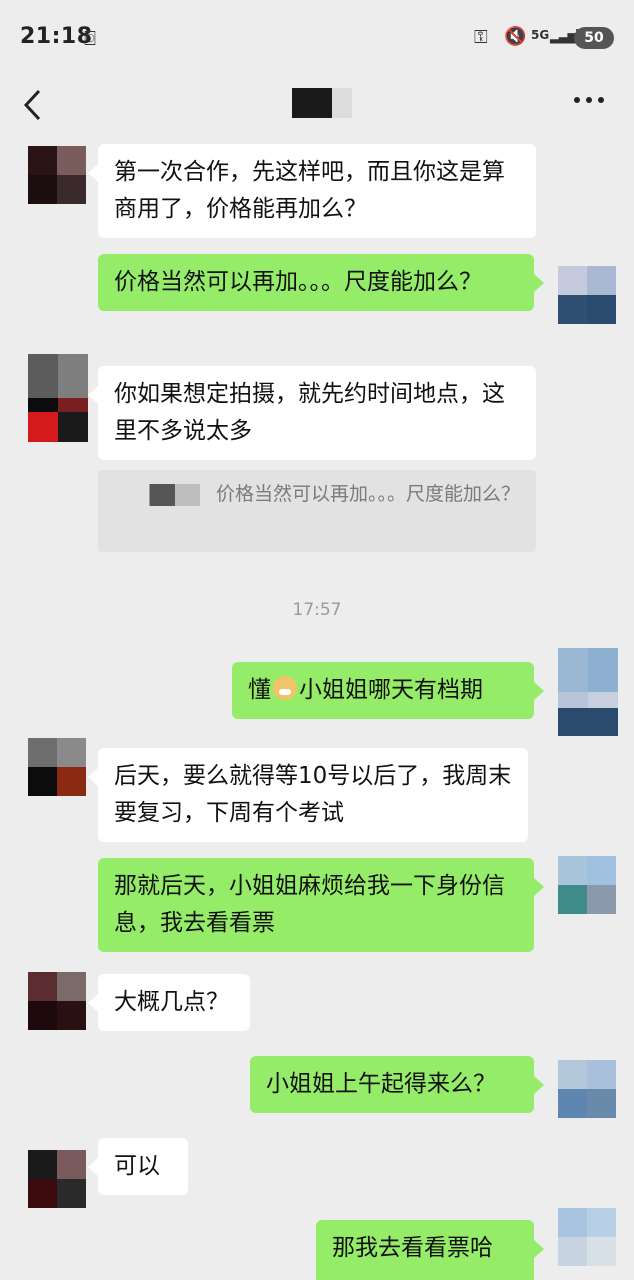 Image resolution: width=634 pixels, height=1280 pixels. Describe the element at coordinates (589, 100) in the screenshot. I see `more-dots-icon` at that location.